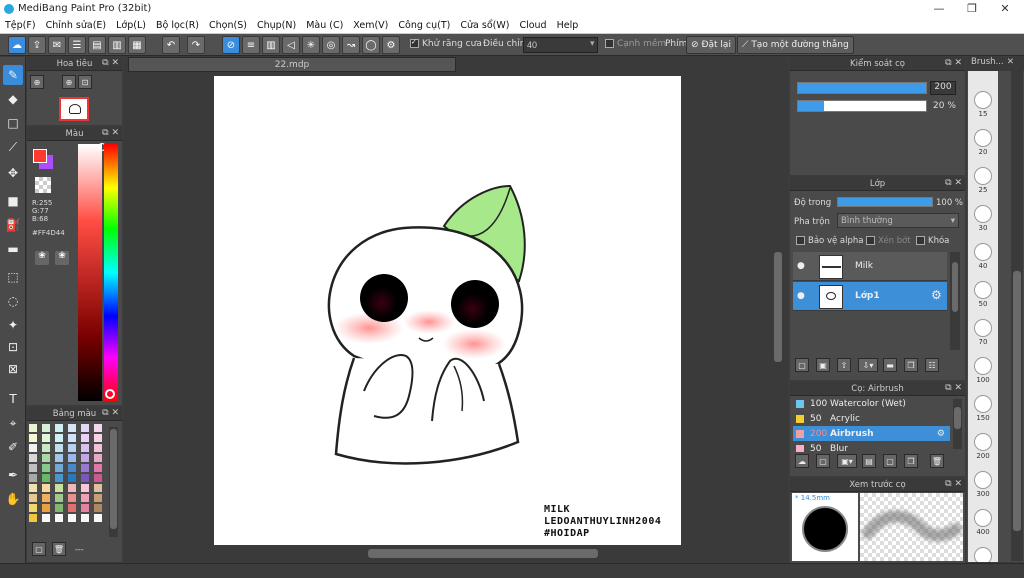 The width and height of the screenshot is (1024, 578). Describe the element at coordinates (85, 82) in the screenshot. I see `fit-icon: ⊡` at that location.